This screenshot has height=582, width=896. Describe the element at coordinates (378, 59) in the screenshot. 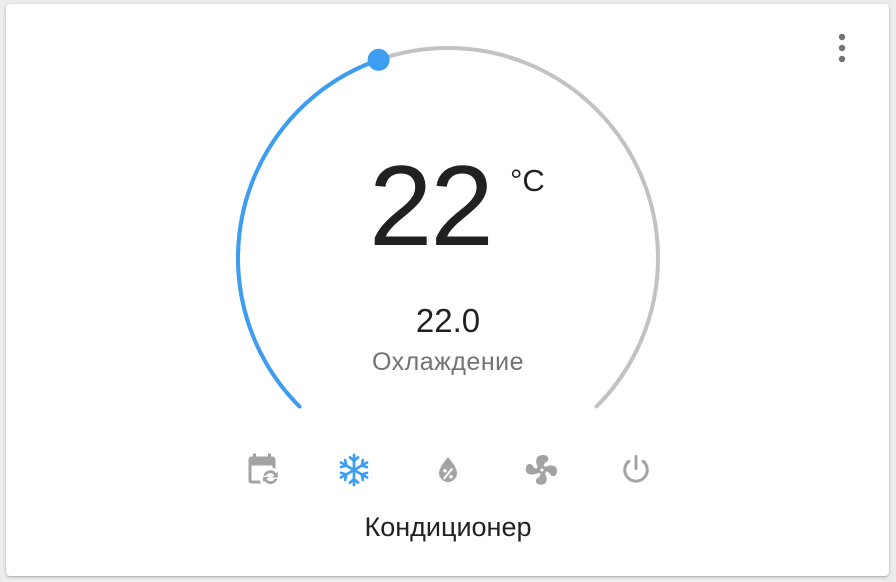

I see `dial-handle` at that location.